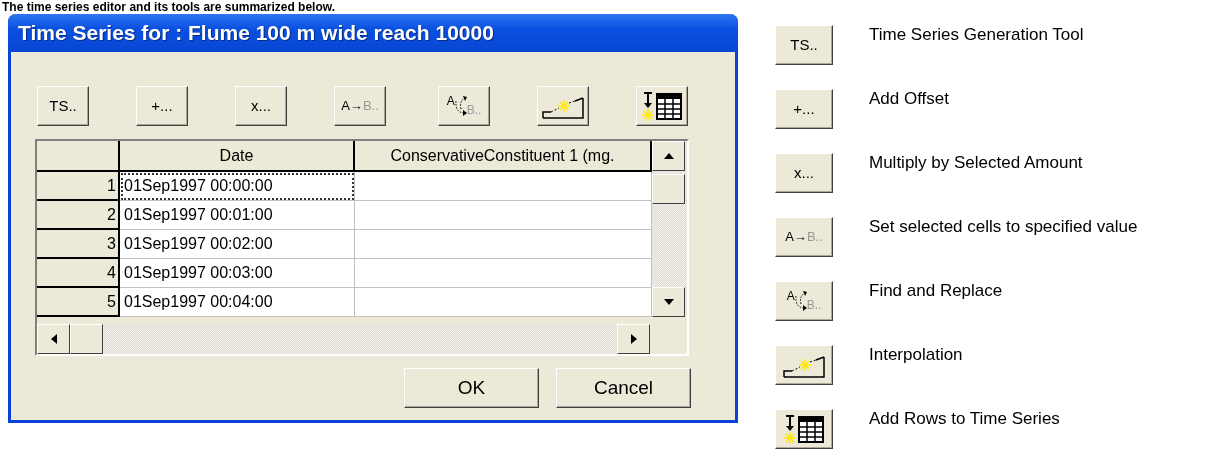 Image resolution: width=1214 pixels, height=457 pixels. I want to click on tool-description: Interpolation, so click(916, 355).